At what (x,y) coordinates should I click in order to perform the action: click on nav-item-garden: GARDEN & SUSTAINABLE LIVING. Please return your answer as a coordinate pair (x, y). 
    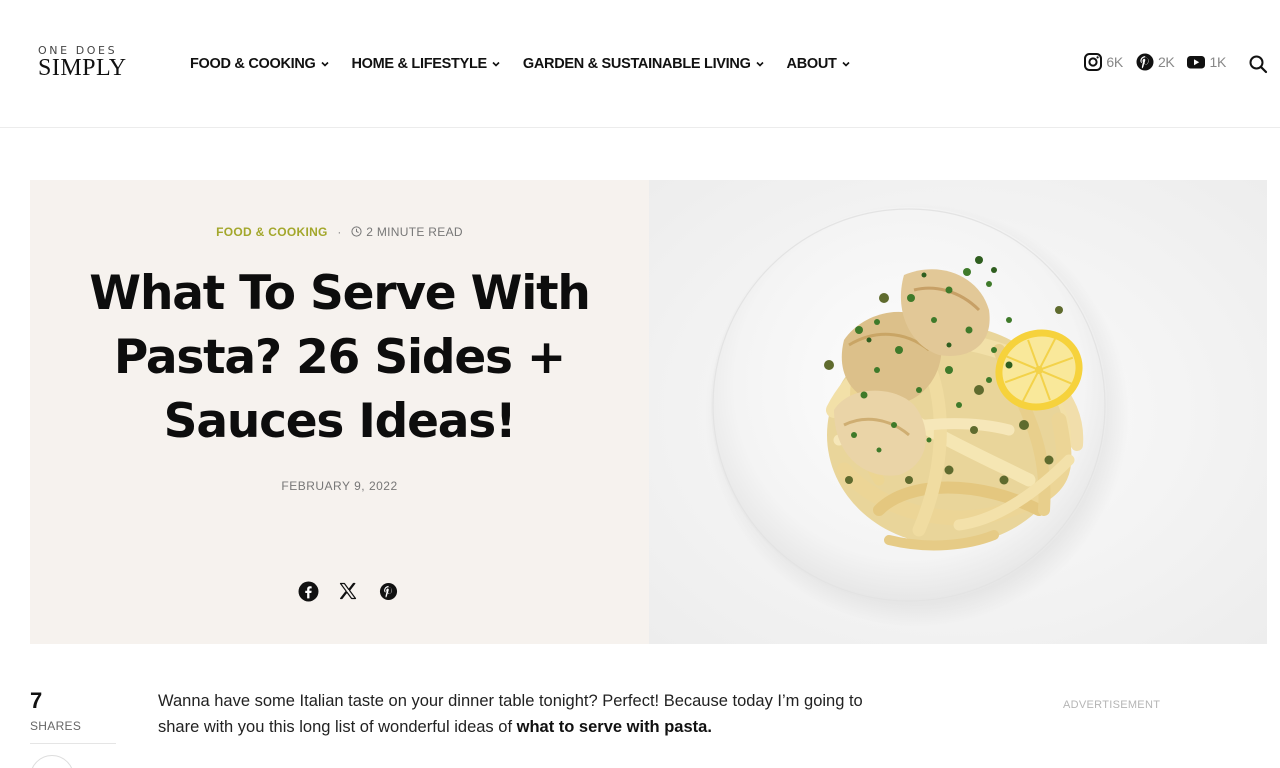
    Looking at the image, I should click on (644, 64).